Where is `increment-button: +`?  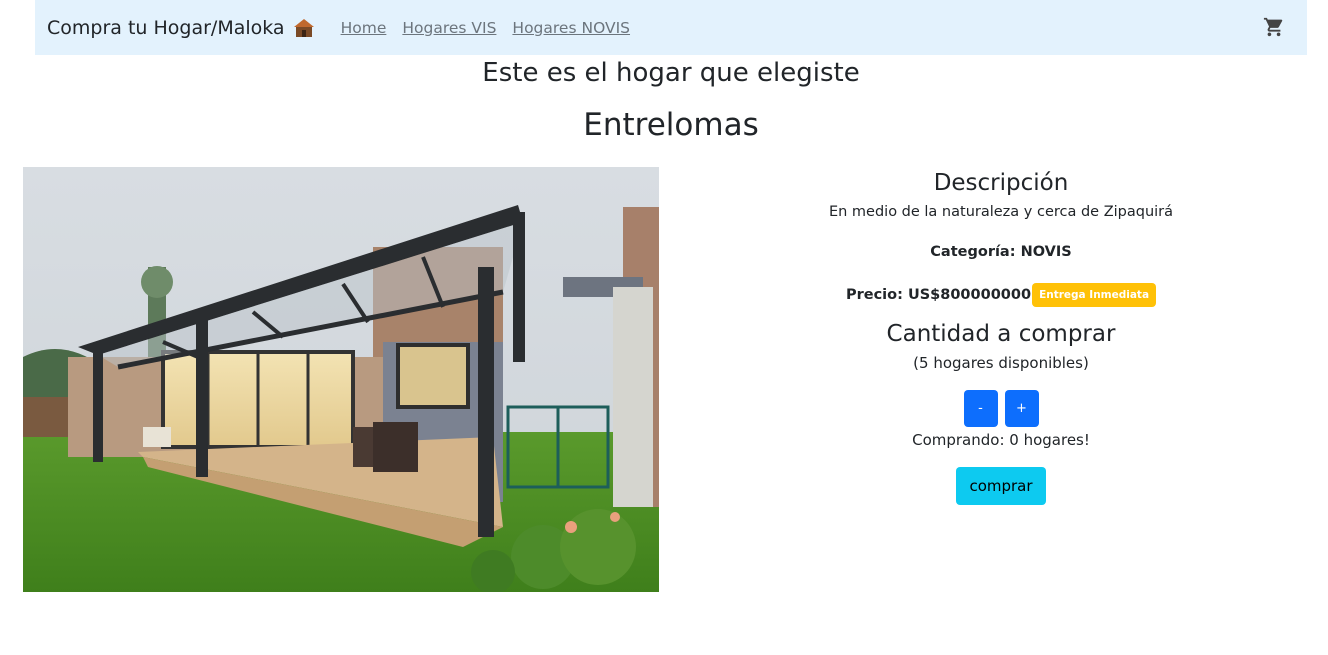 increment-button: + is located at coordinates (1021, 408).